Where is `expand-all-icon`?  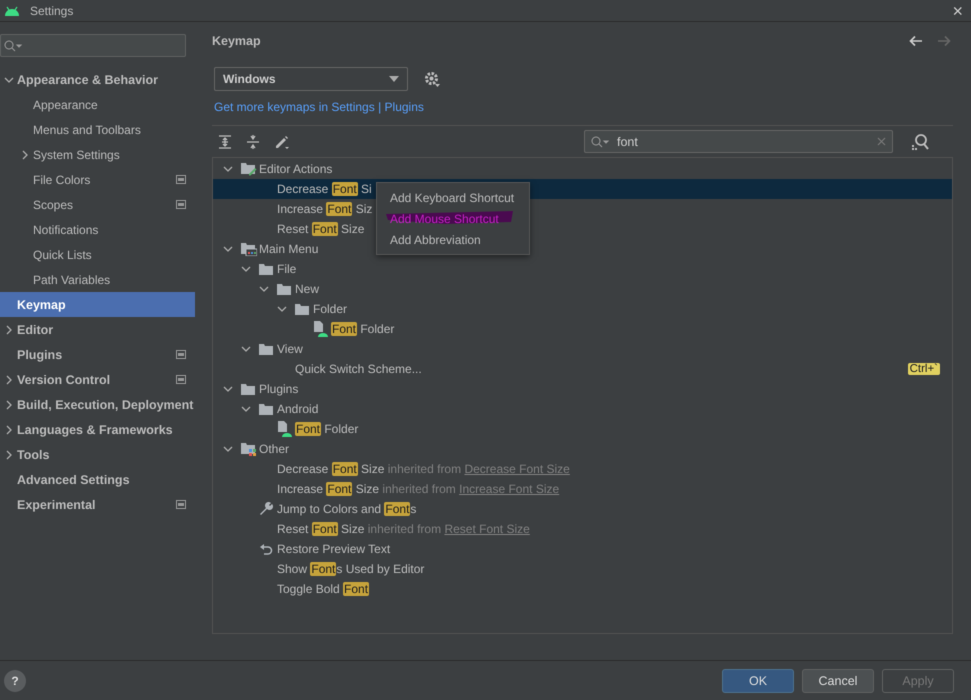
expand-all-icon is located at coordinates (225, 141).